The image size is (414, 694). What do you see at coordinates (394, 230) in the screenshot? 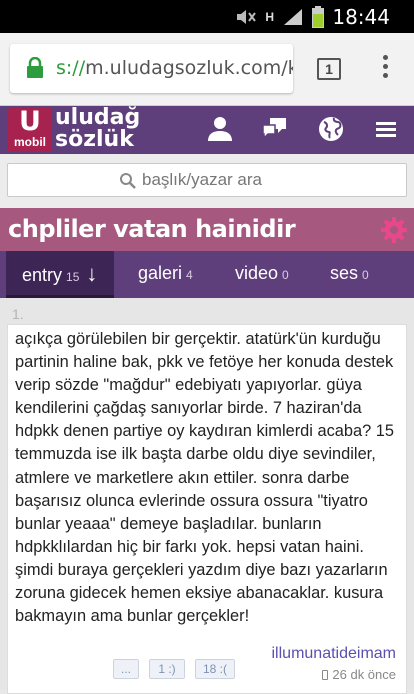
I see `gear-icon` at bounding box center [394, 230].